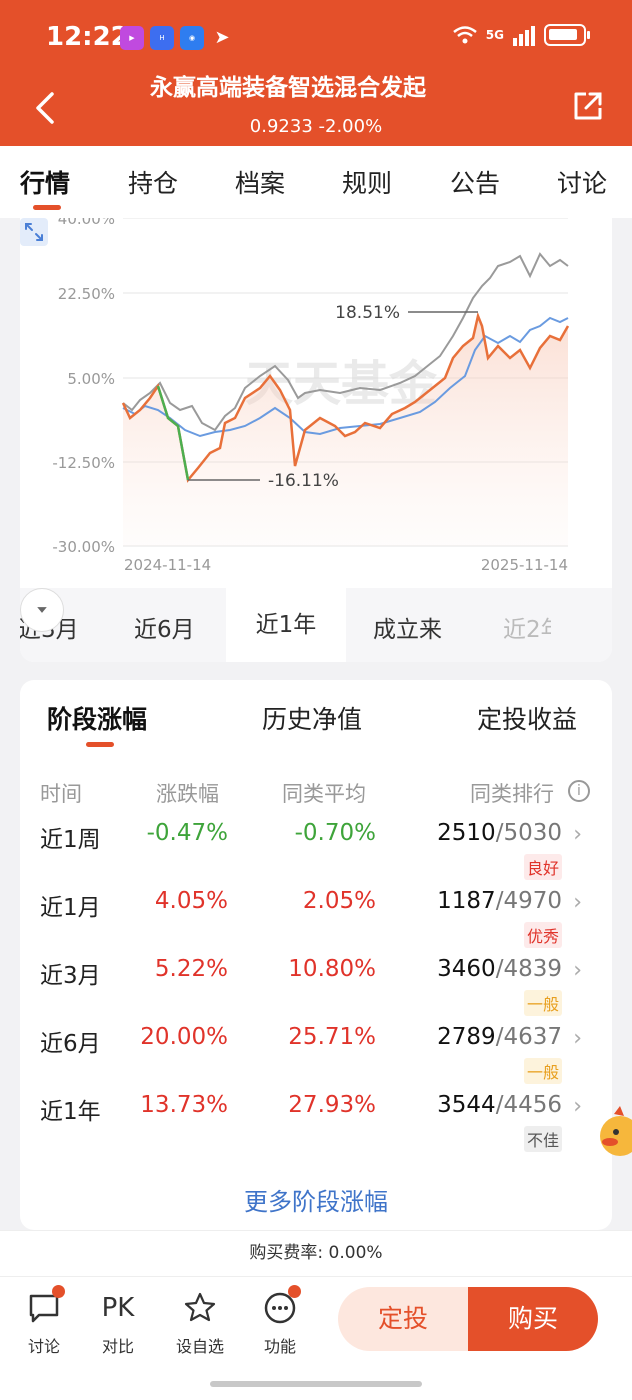 This screenshot has height=1400, width=632. I want to click on table-row: 近1周 -0.47% -0.70% 2510/5030 › 良好, so click(316, 854).